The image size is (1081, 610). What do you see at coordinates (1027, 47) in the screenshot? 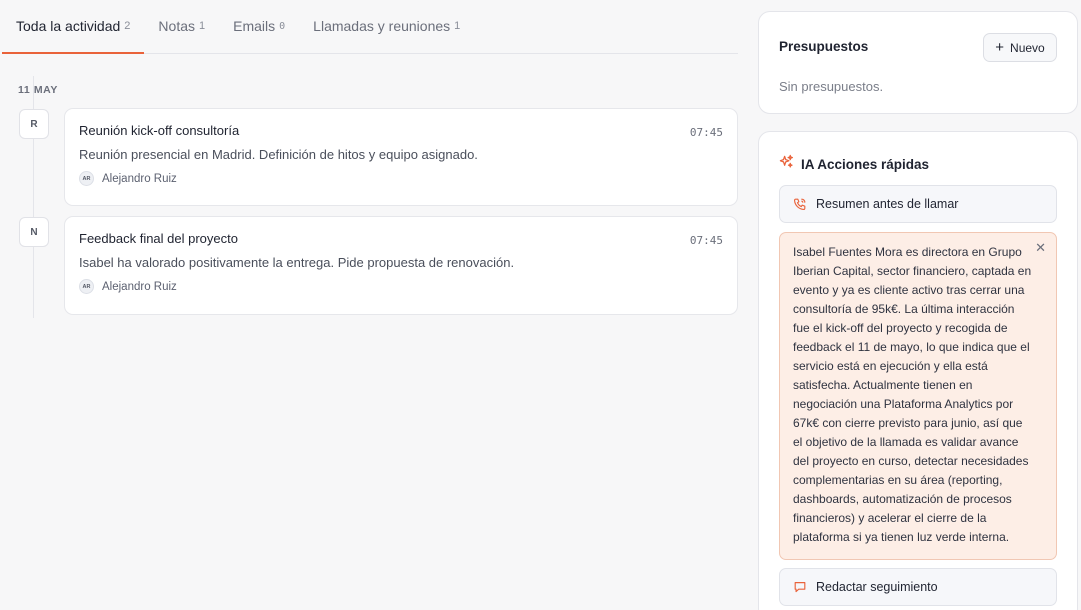
I see `new-budget-label: Nuevo` at bounding box center [1027, 47].